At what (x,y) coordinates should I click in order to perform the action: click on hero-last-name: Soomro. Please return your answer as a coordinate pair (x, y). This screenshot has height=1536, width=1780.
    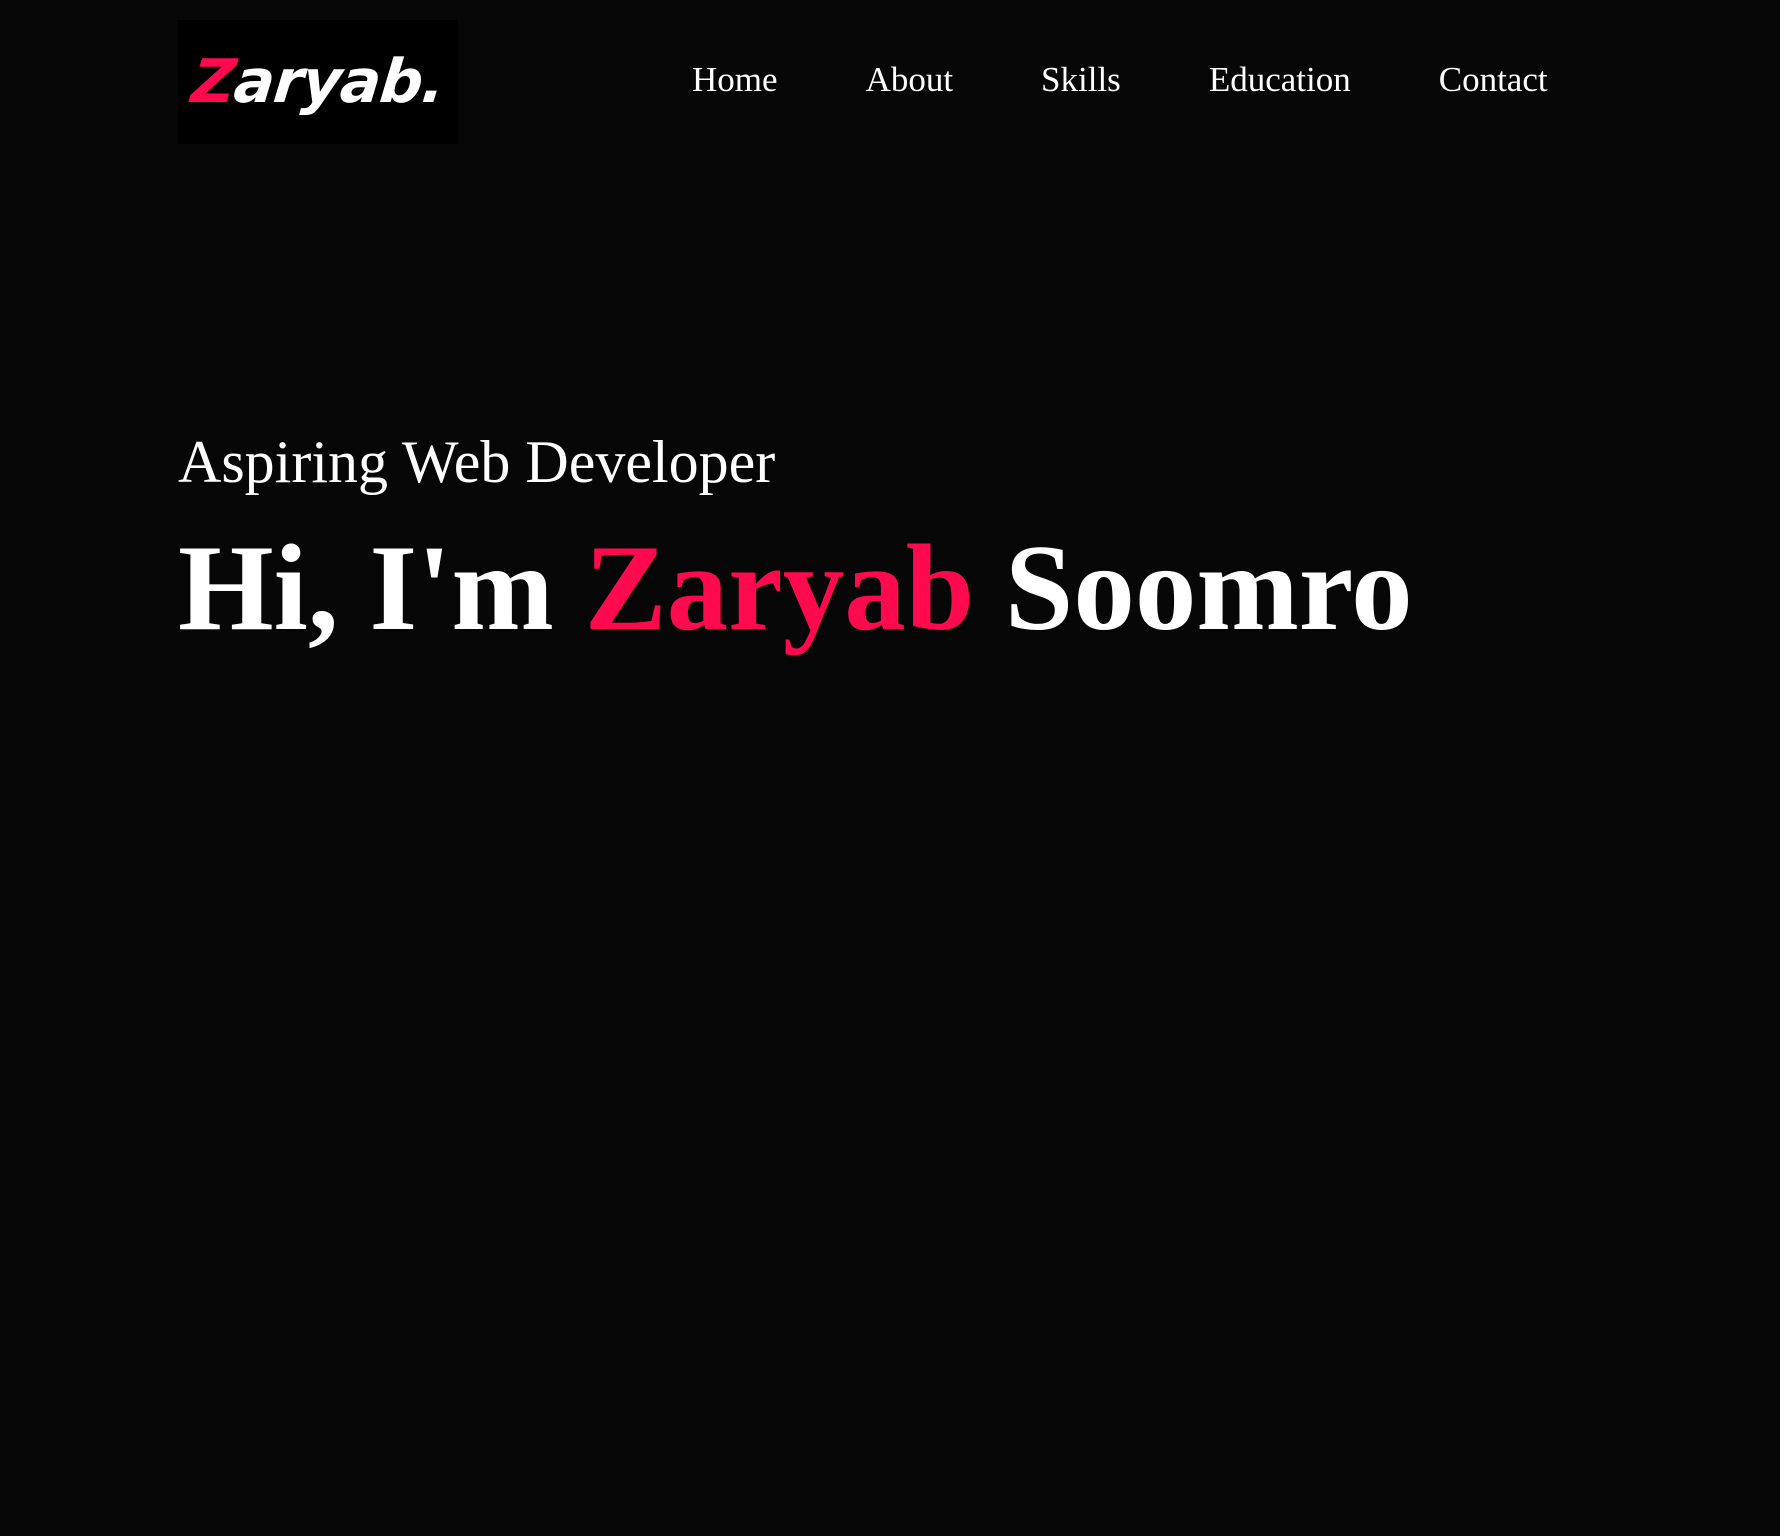
    Looking at the image, I should click on (1208, 587).